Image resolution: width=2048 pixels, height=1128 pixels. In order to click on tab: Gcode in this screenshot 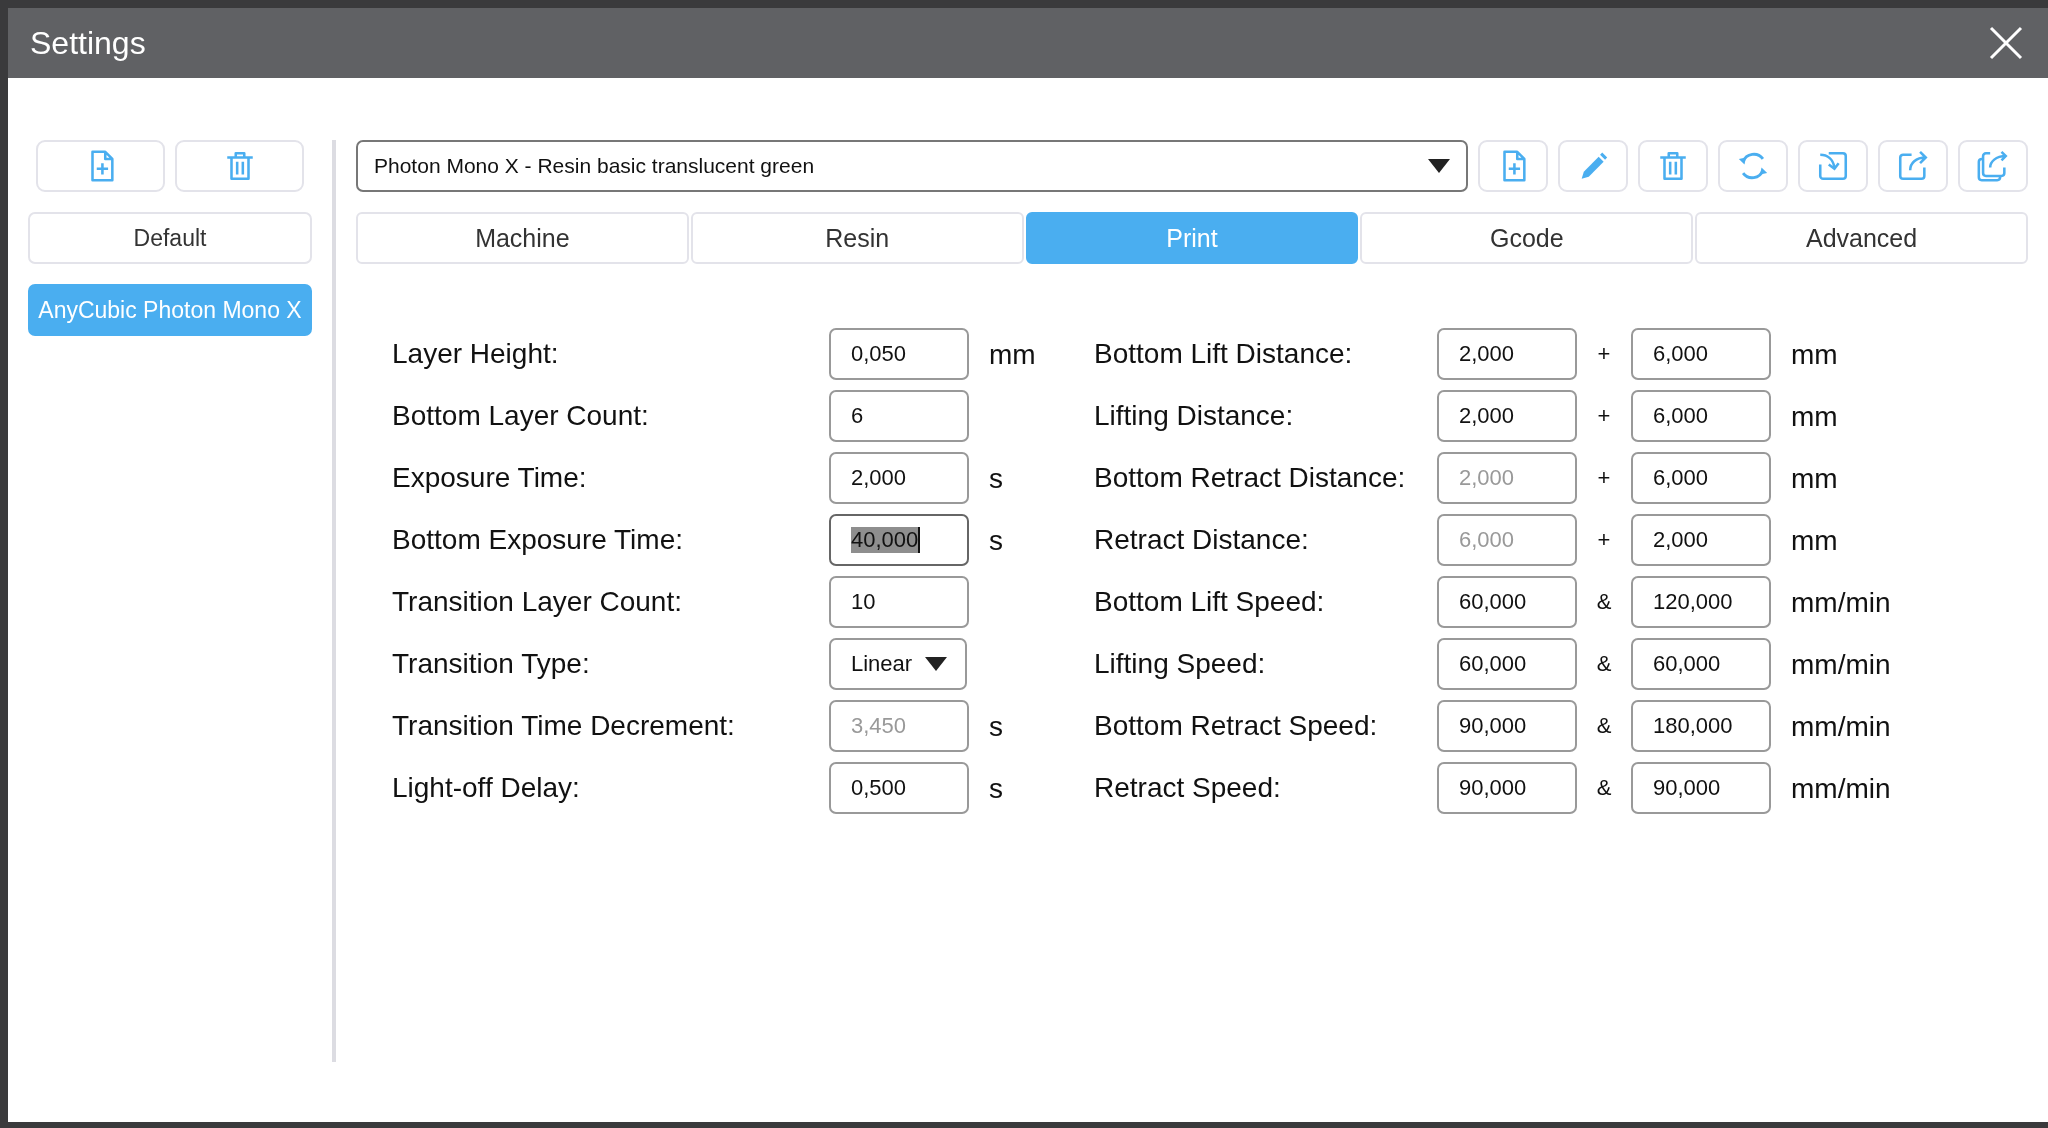, I will do `click(1527, 238)`.